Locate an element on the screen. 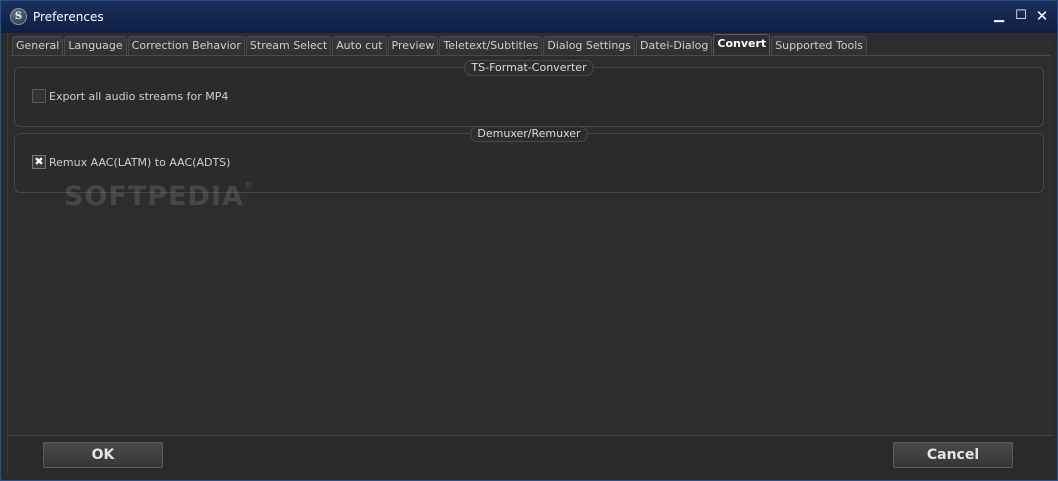 Image resolution: width=1058 pixels, height=481 pixels. minimize-icon: ▁ is located at coordinates (999, 16).